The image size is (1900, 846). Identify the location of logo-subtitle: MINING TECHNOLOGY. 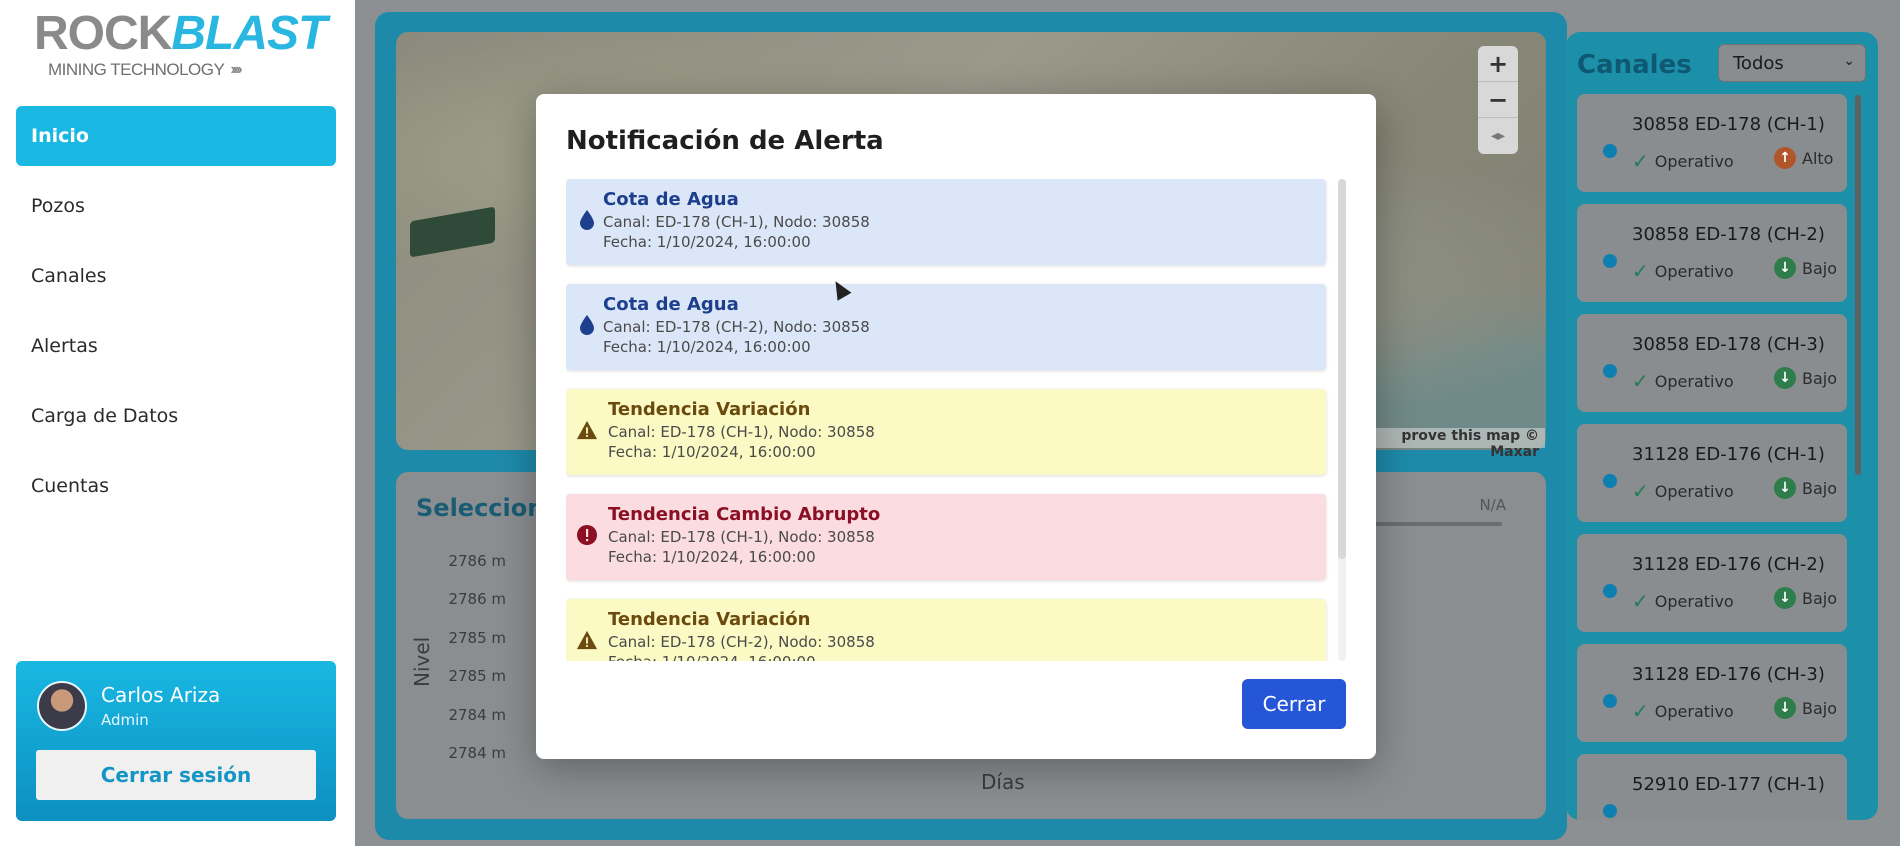
(136, 69).